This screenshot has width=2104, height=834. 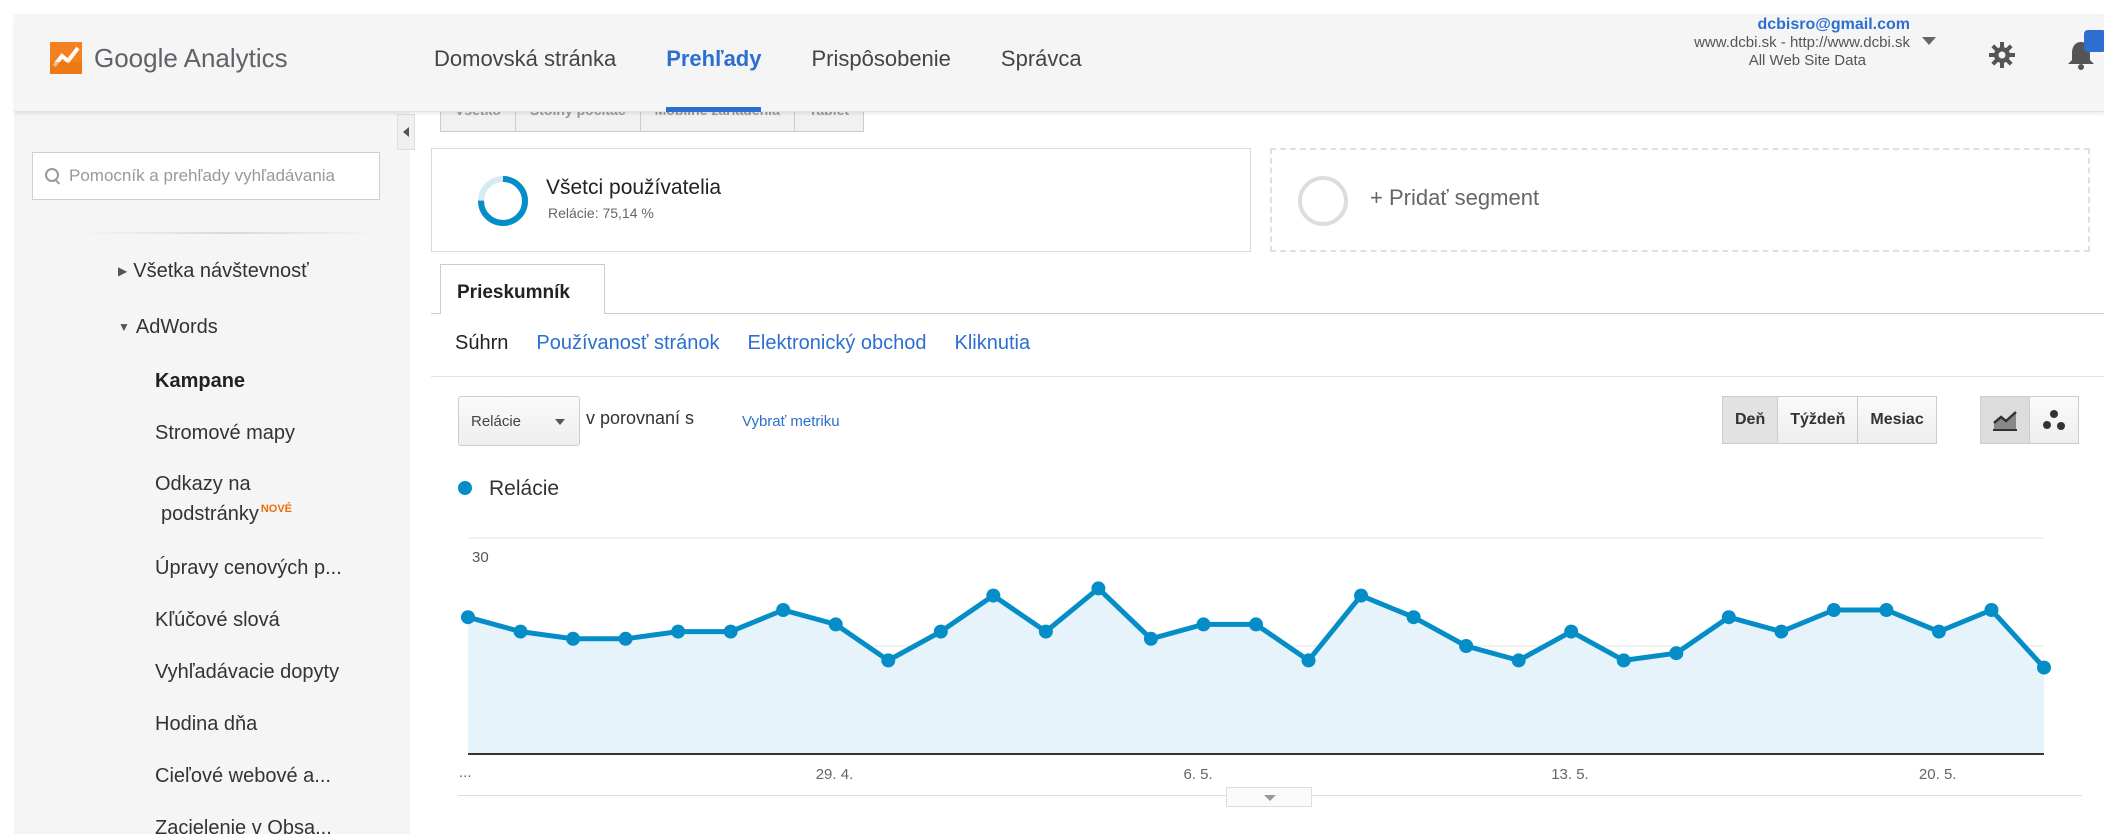 What do you see at coordinates (221, 271) in the screenshot?
I see `sidebar-item-label: Všetka návštevnosť` at bounding box center [221, 271].